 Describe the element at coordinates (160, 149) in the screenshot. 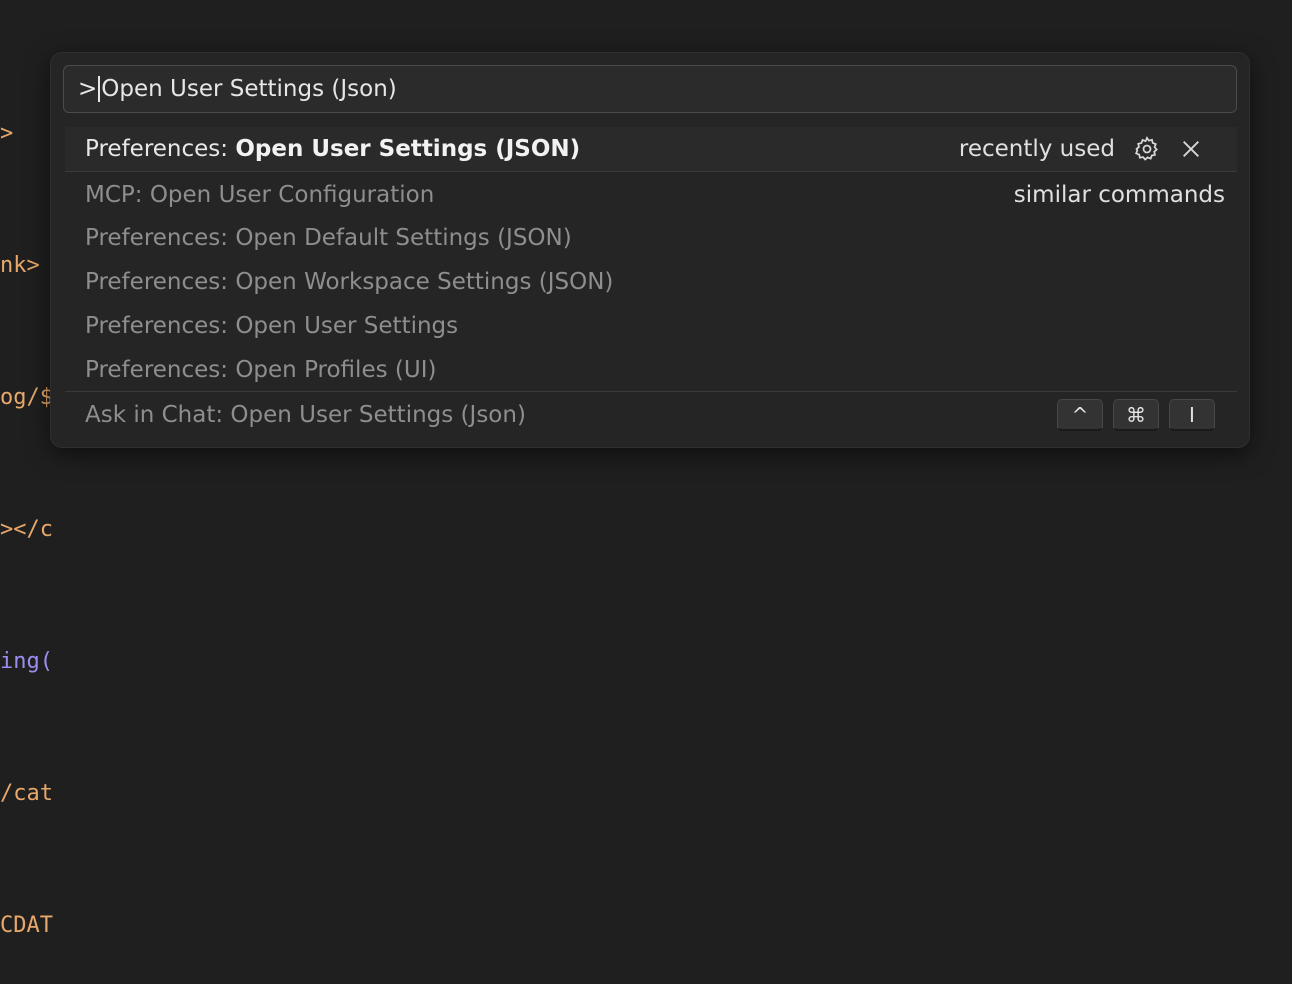

I see `result-category: Preferences:` at that location.